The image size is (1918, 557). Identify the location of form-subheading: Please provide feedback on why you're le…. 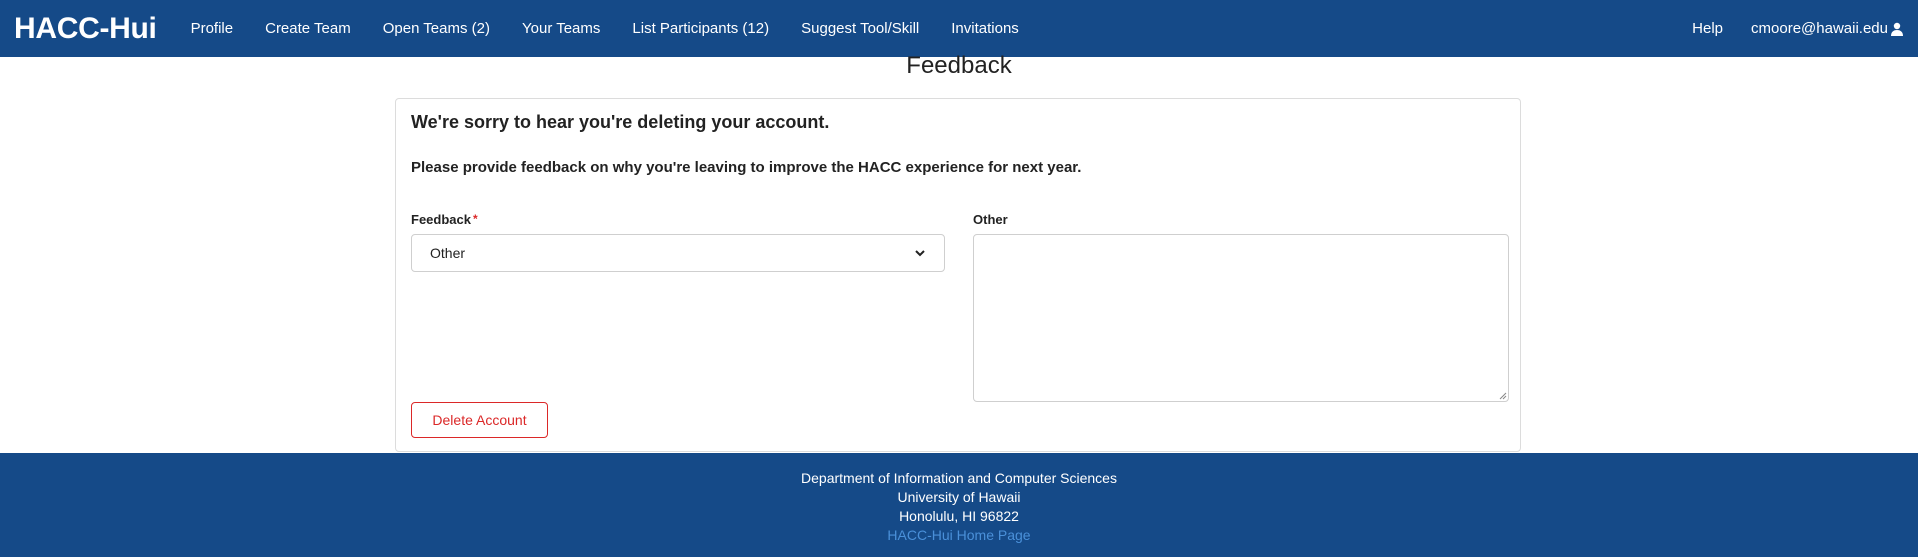
(746, 167).